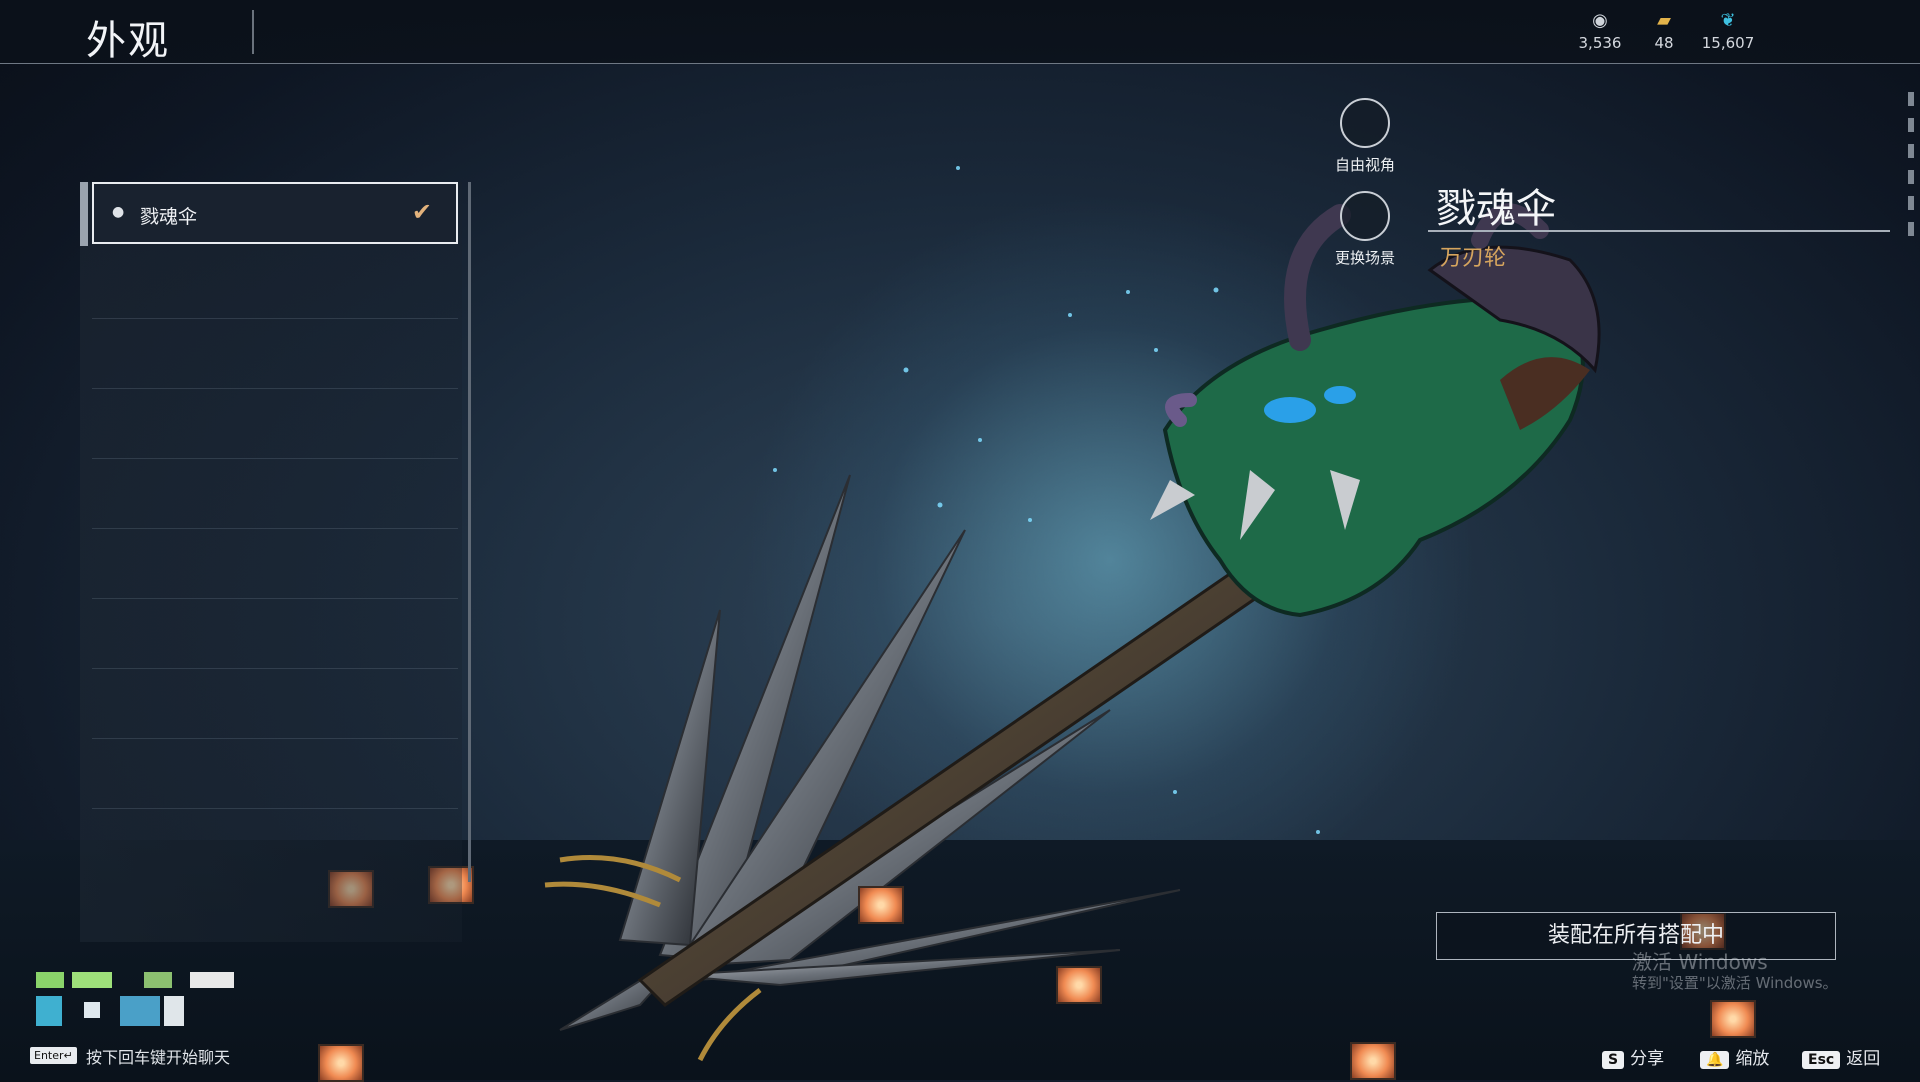 Image resolution: width=1920 pixels, height=1082 pixels. I want to click on back-label: 返回, so click(1863, 1059).